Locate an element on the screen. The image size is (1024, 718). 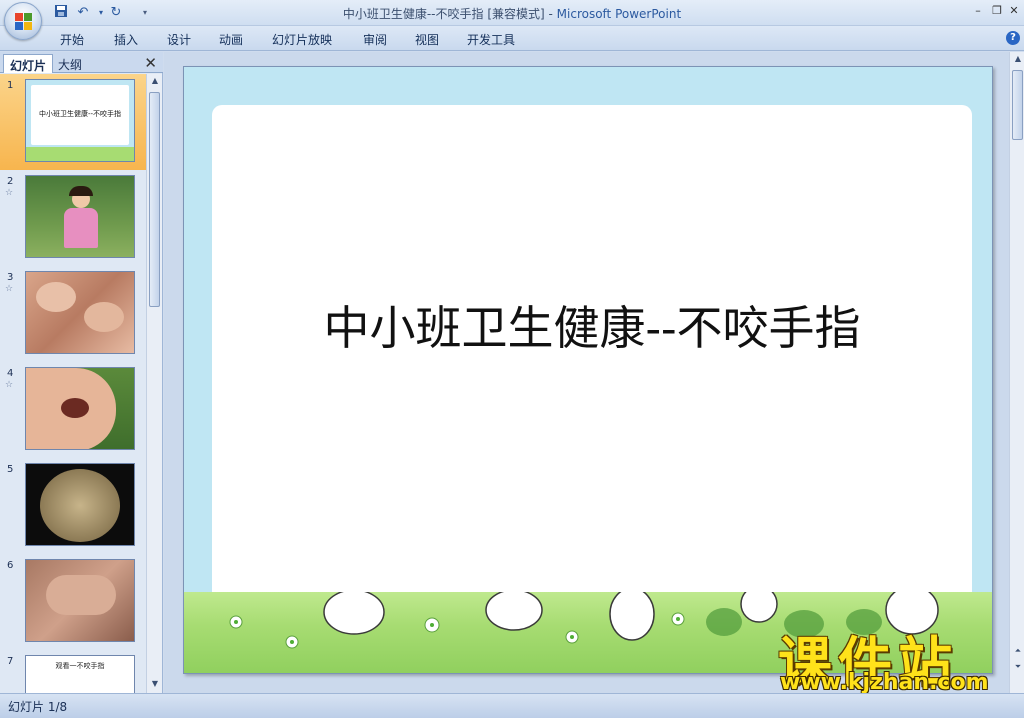
minimize-icon: – is located at coordinates (978, 11).